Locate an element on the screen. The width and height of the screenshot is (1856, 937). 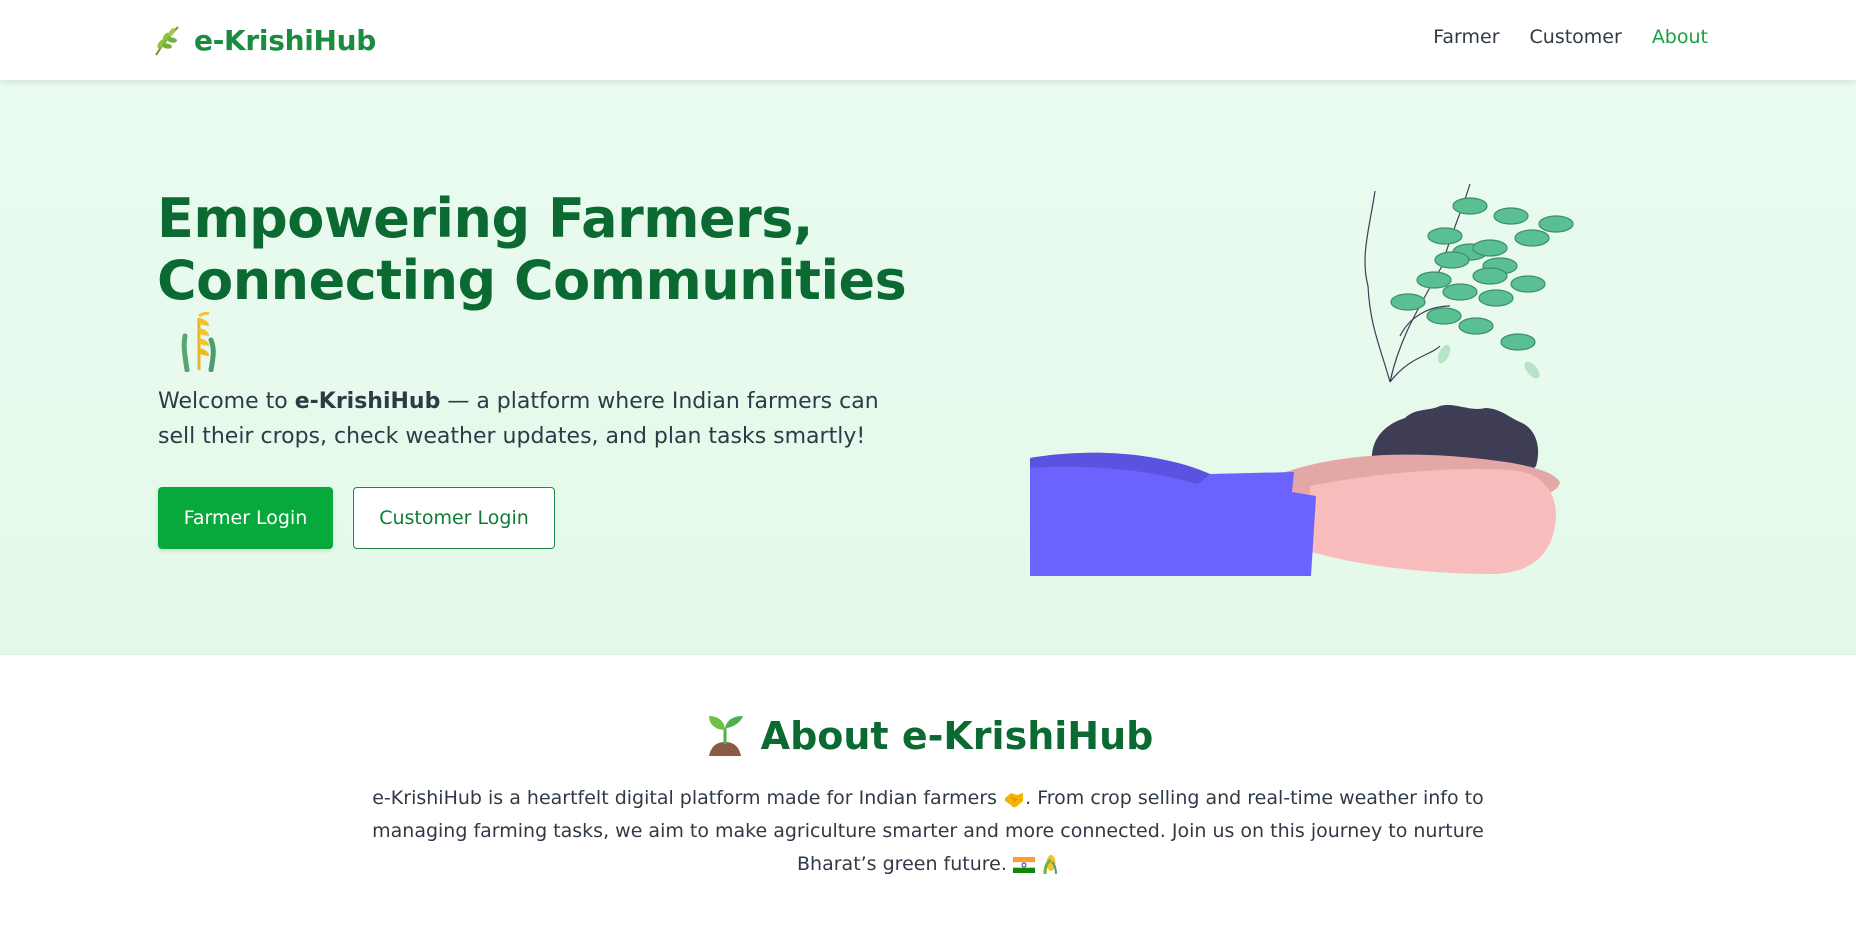
nav-link-customer: Customer is located at coordinates (1576, 37).